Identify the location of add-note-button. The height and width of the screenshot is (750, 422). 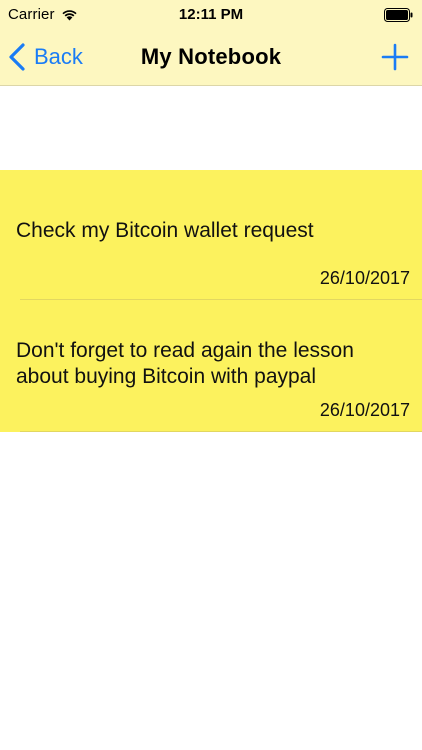
(395, 57).